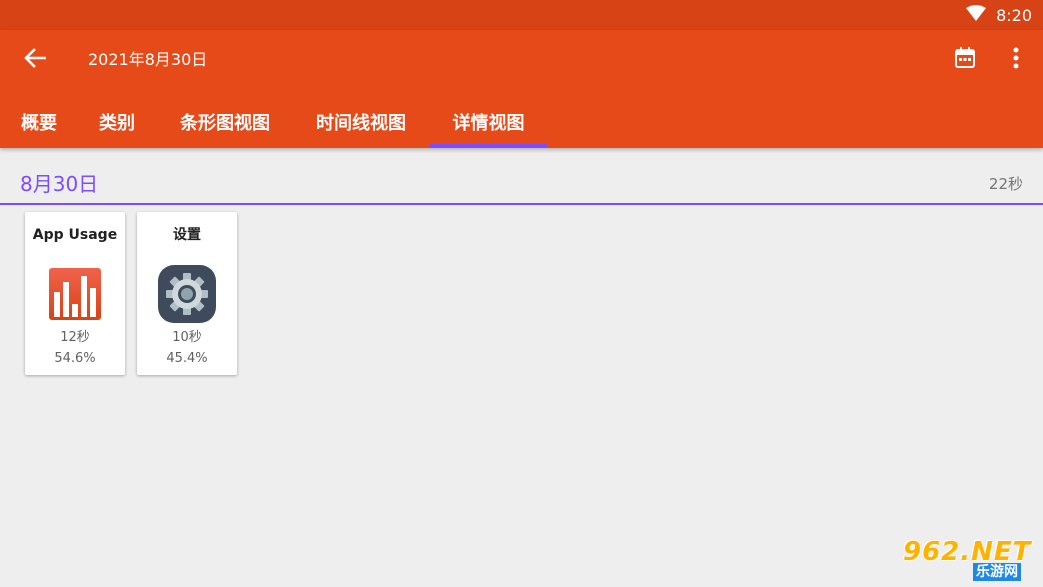  What do you see at coordinates (148, 59) in the screenshot?
I see `page-title: 2021年8月30日` at bounding box center [148, 59].